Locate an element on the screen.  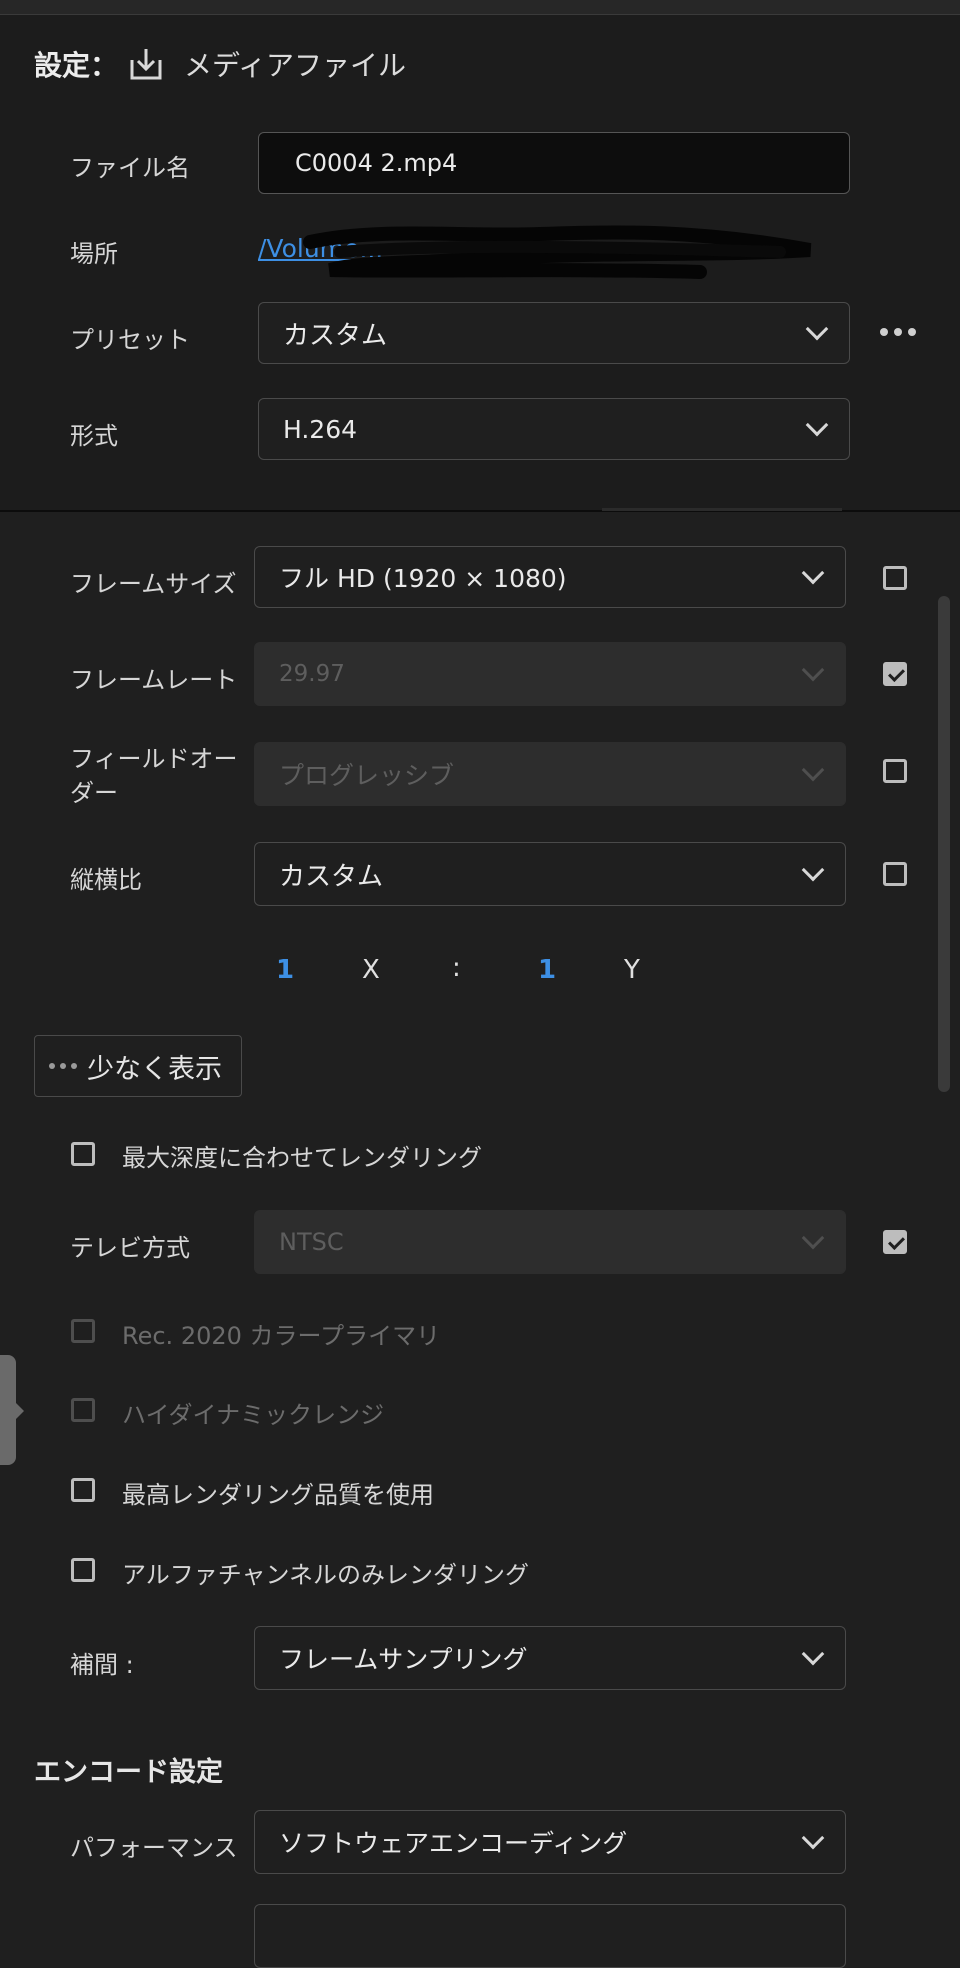
next-select-partial is located at coordinates (550, 1936).